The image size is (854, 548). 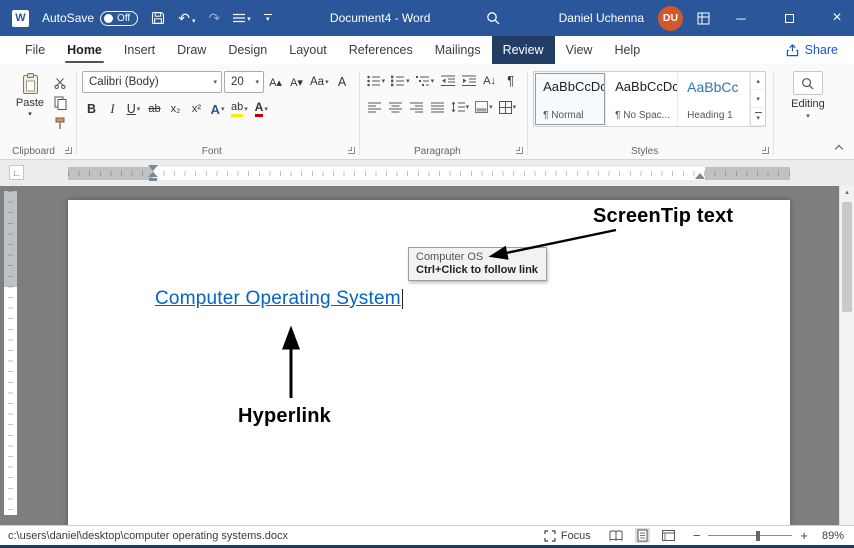 What do you see at coordinates (839, 147) in the screenshot?
I see `collapse-ribbon-button` at bounding box center [839, 147].